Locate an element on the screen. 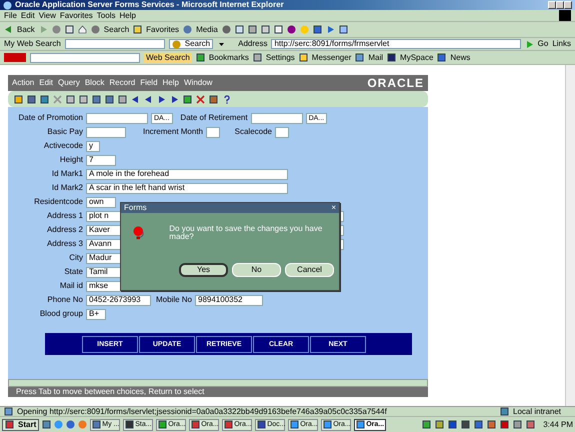  applet-menu-item: Record is located at coordinates (122, 83).